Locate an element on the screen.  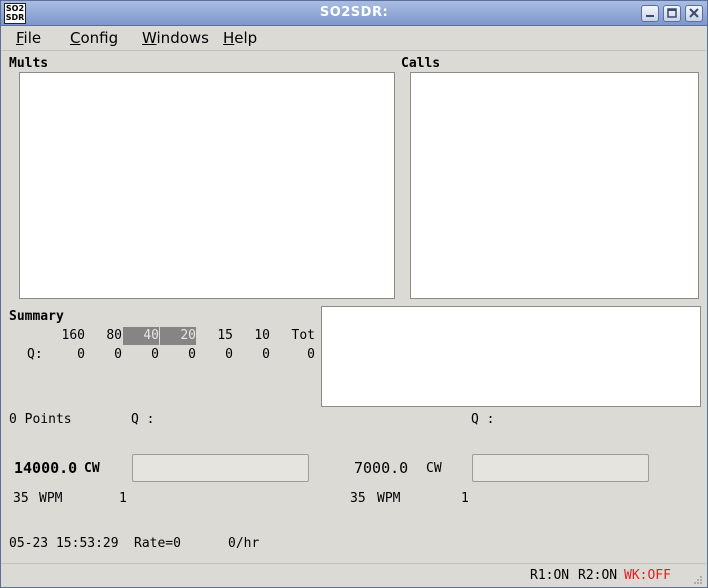
radio2-q-label: Q : is located at coordinates (483, 419).